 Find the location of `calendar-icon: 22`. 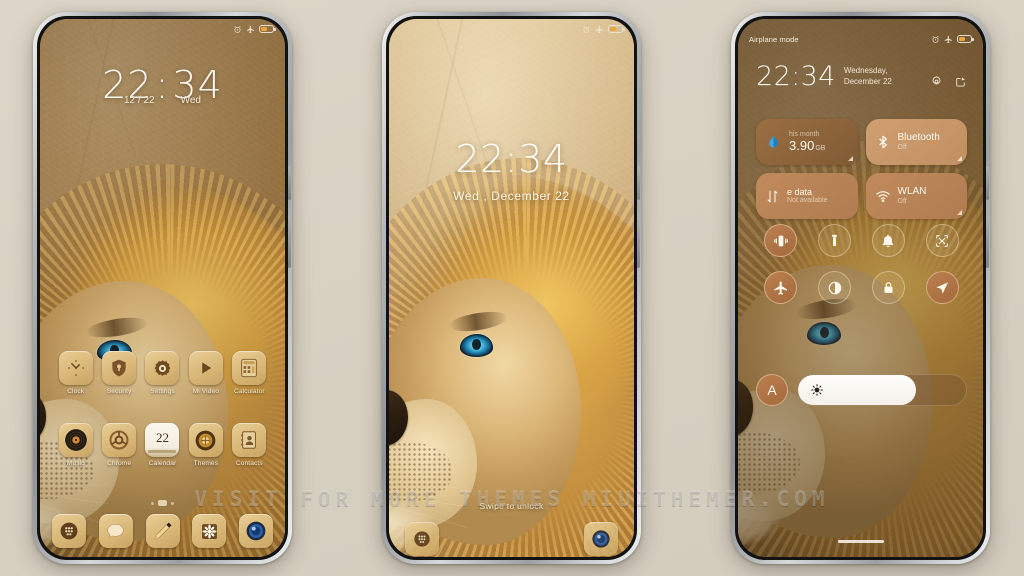

calendar-icon: 22 is located at coordinates (162, 440).